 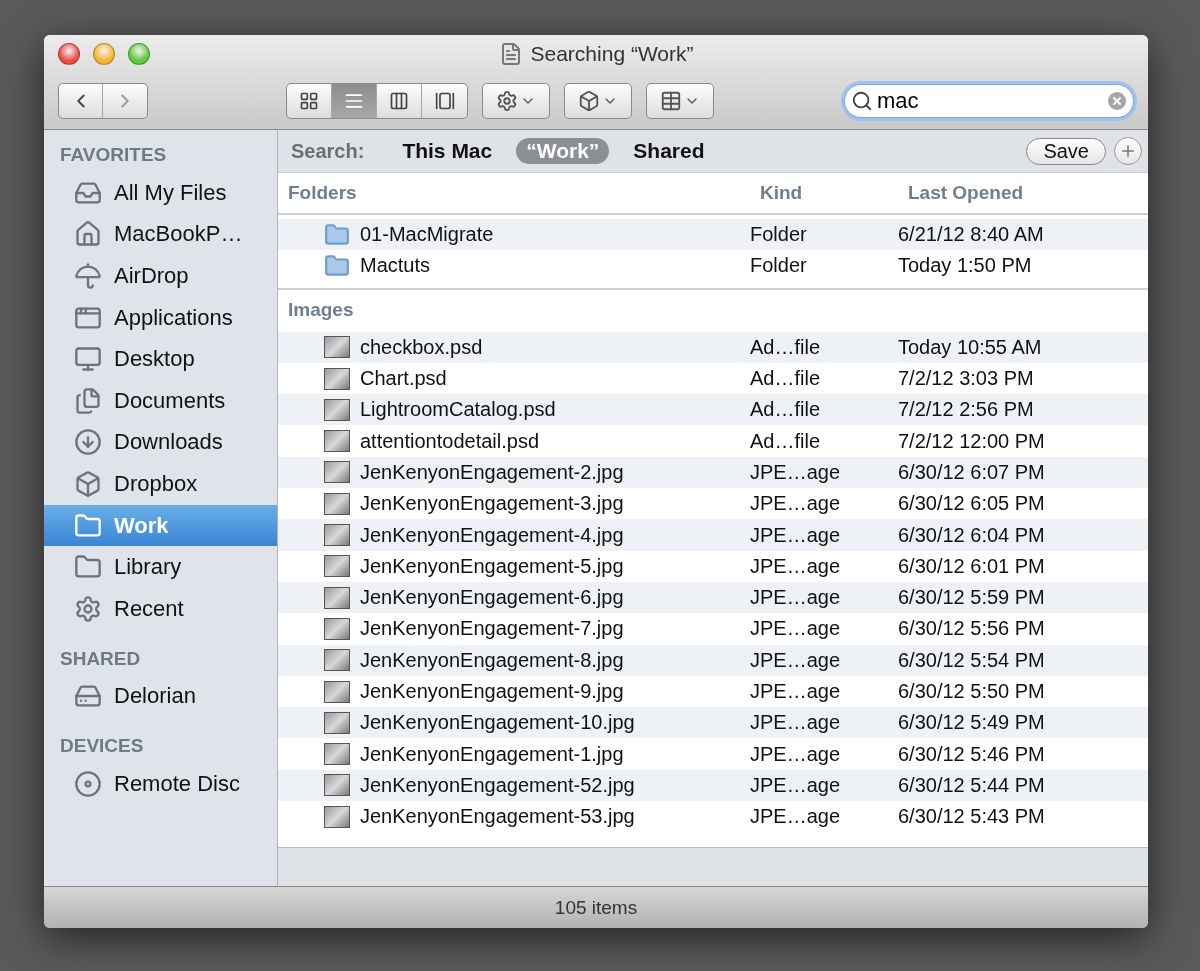 What do you see at coordinates (492, 566) in the screenshot?
I see `file-name: JenKenyonEngagement-5.jpg` at bounding box center [492, 566].